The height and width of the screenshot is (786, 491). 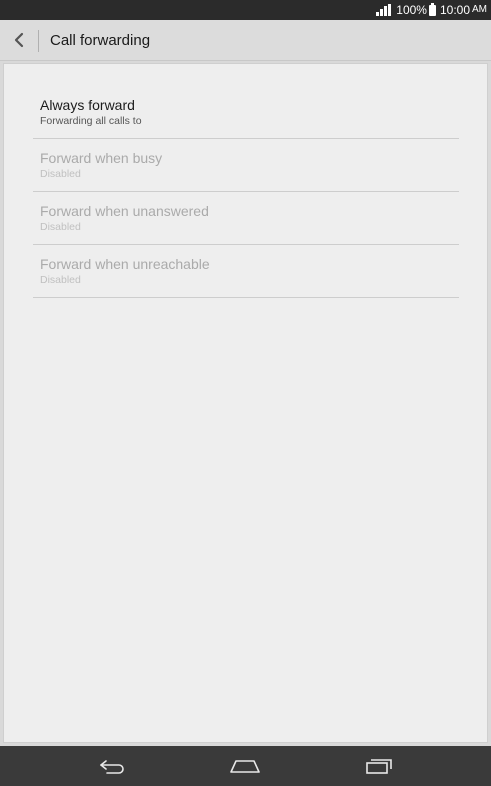 I want to click on setting-forward-when-unreachable: Forward when unreachable Disabled, so click(x=246, y=271).